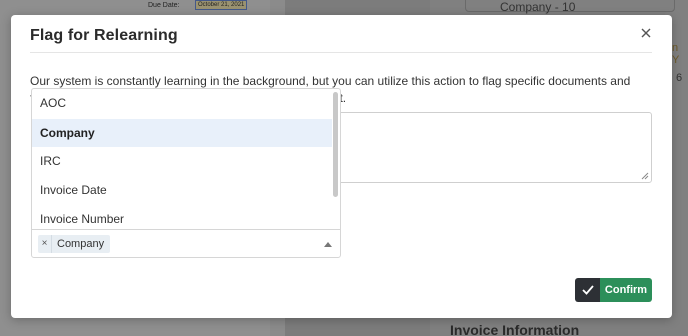  I want to click on confirm-button: Confirm, so click(613, 290).